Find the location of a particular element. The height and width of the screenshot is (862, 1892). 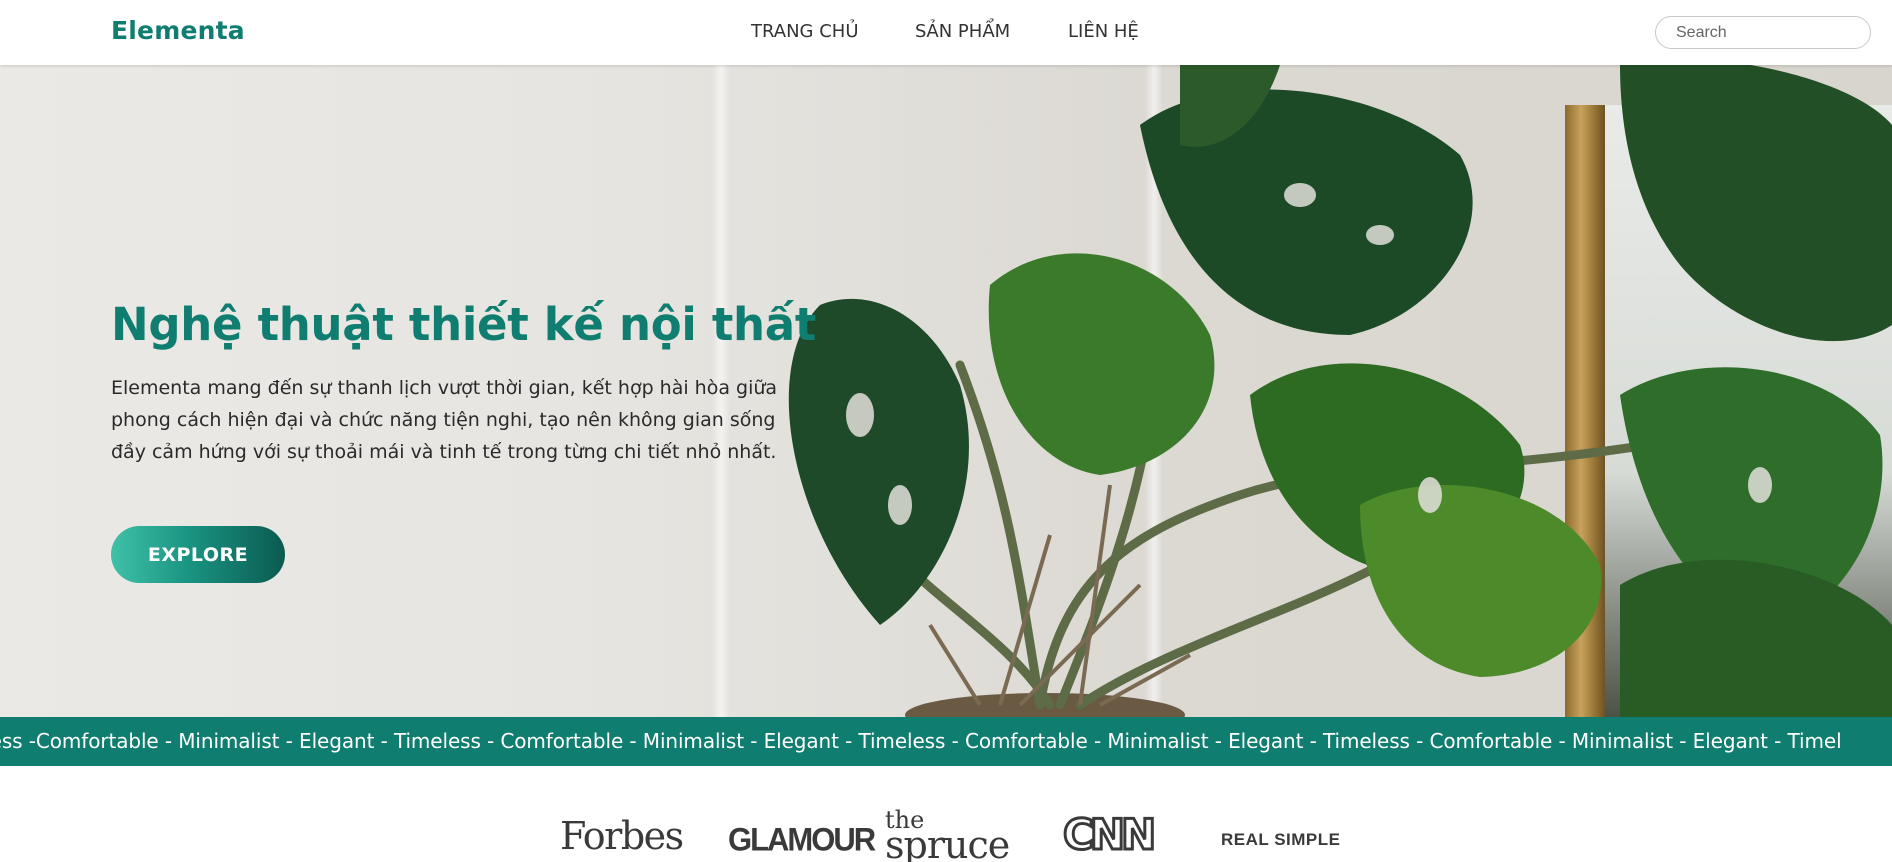

forbes-logo: Forbes is located at coordinates (622, 836).